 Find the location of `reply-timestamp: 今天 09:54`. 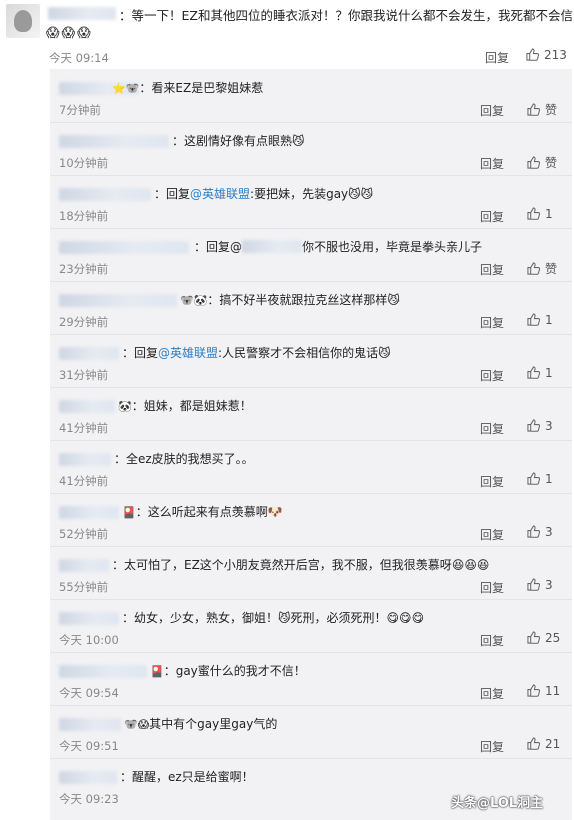

reply-timestamp: 今天 09:54 is located at coordinates (89, 693).